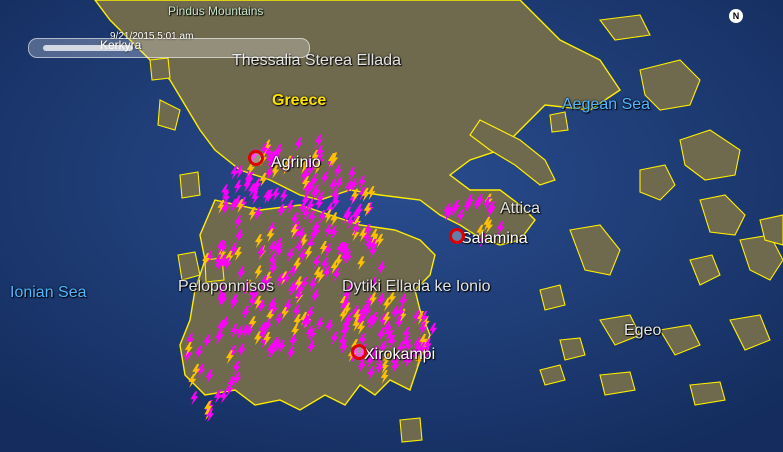 Image resolution: width=783 pixels, height=452 pixels. Describe the element at coordinates (299, 100) in the screenshot. I see `label-greece: Greece` at that location.